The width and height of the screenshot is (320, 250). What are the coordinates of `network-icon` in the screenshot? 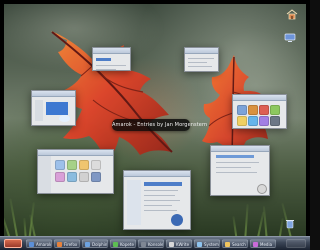 It's located at (290, 38).